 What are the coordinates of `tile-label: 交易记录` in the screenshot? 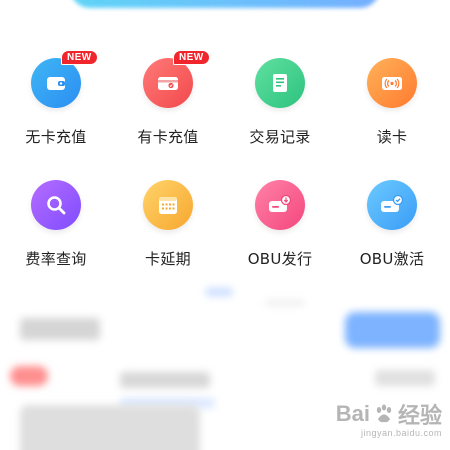 It's located at (280, 137).